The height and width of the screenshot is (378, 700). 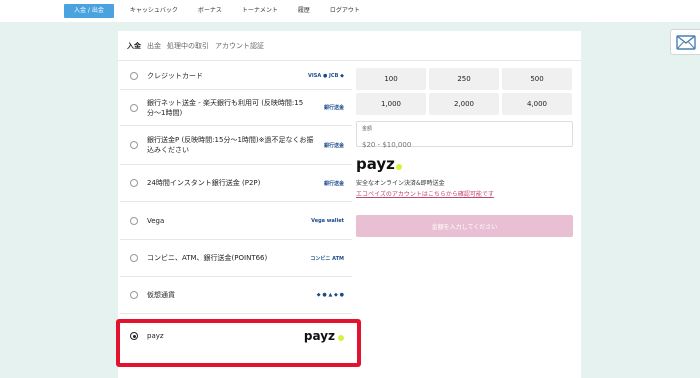 I want to click on account-link: エコペイズのアカウントはこちらから確認可能です, so click(x=464, y=193).